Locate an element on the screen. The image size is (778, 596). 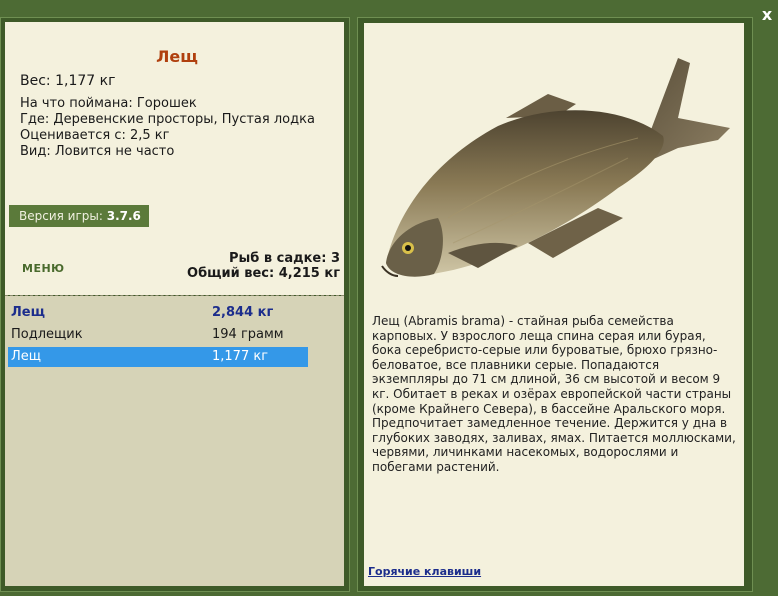
list-item-weight: 1,177 кг is located at coordinates (240, 356).